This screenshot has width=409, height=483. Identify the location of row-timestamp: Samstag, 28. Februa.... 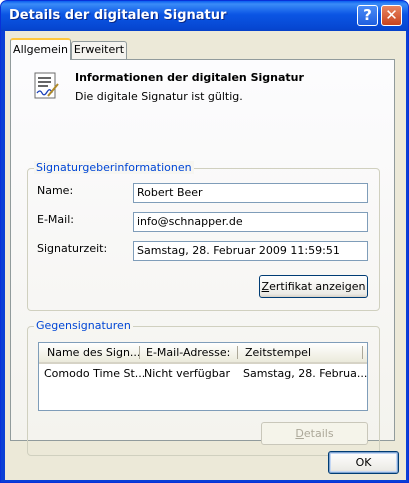
(305, 373).